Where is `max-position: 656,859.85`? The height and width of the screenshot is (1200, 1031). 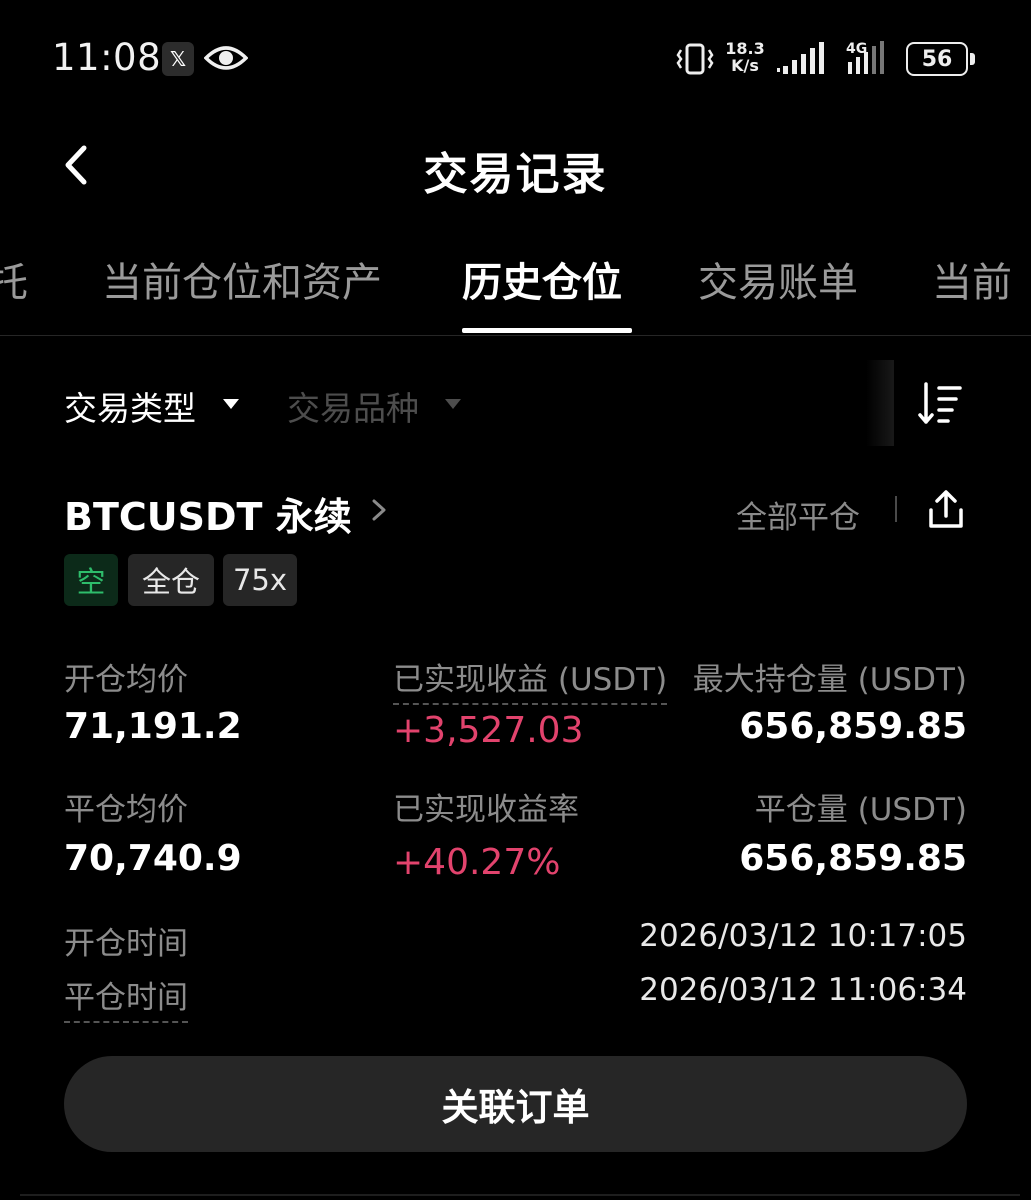 max-position: 656,859.85 is located at coordinates (853, 726).